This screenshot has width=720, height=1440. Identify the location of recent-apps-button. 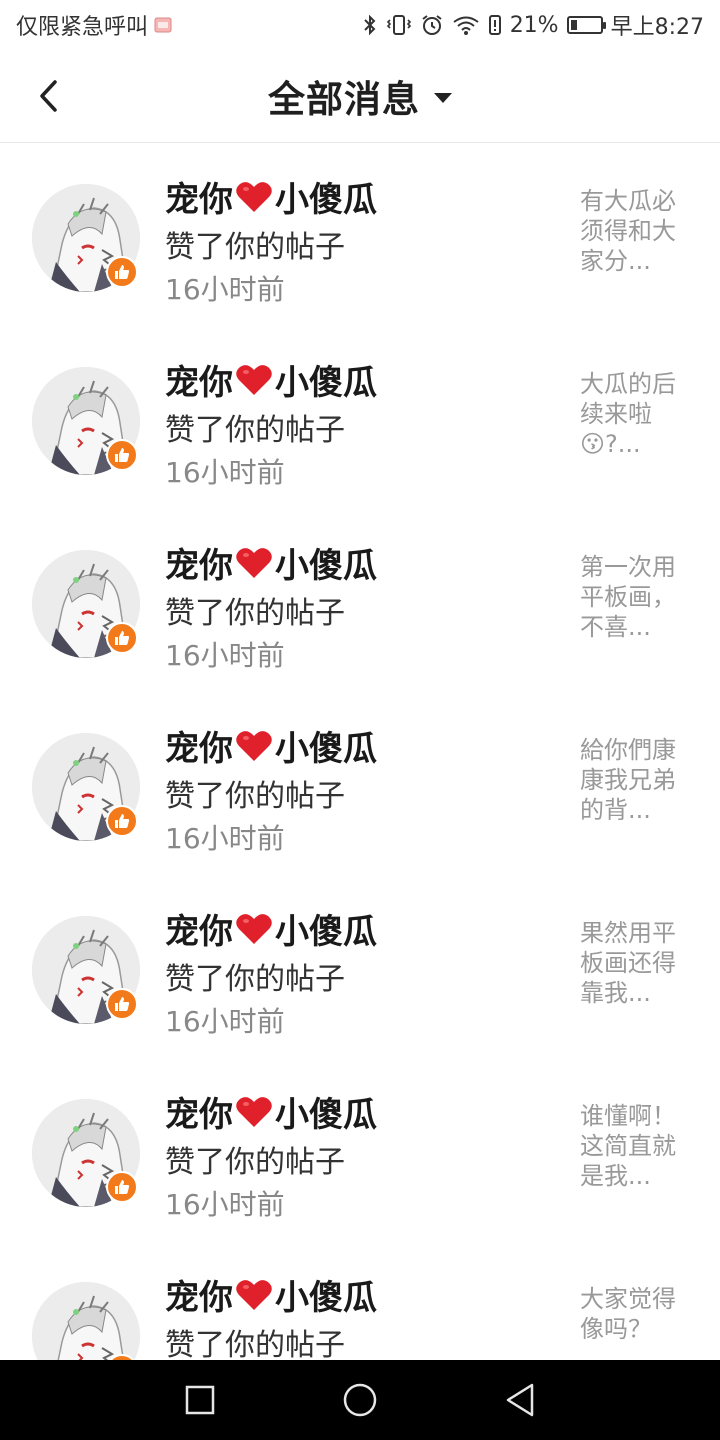
(200, 1400).